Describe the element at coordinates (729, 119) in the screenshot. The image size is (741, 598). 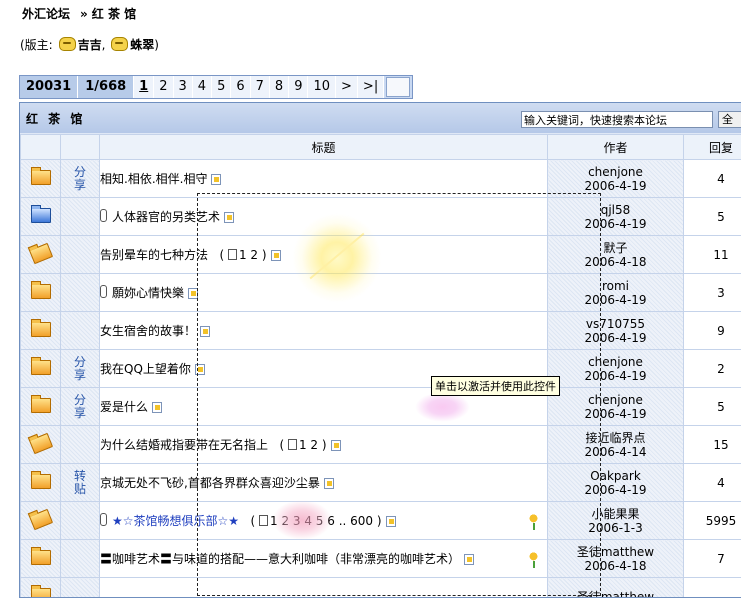
I see `search-button: 全` at that location.